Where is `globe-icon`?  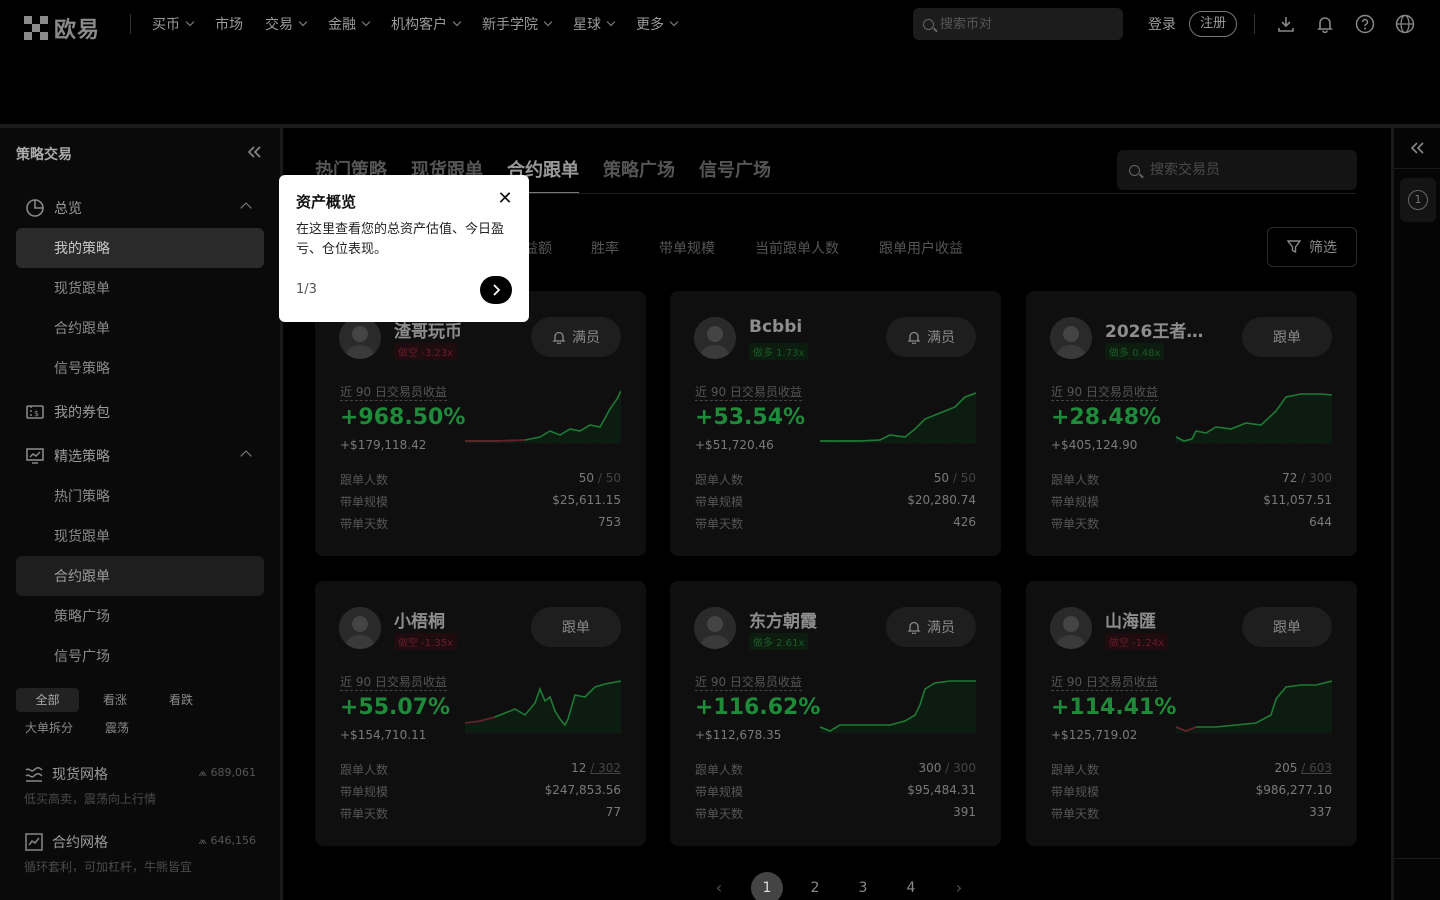
globe-icon is located at coordinates (1405, 24).